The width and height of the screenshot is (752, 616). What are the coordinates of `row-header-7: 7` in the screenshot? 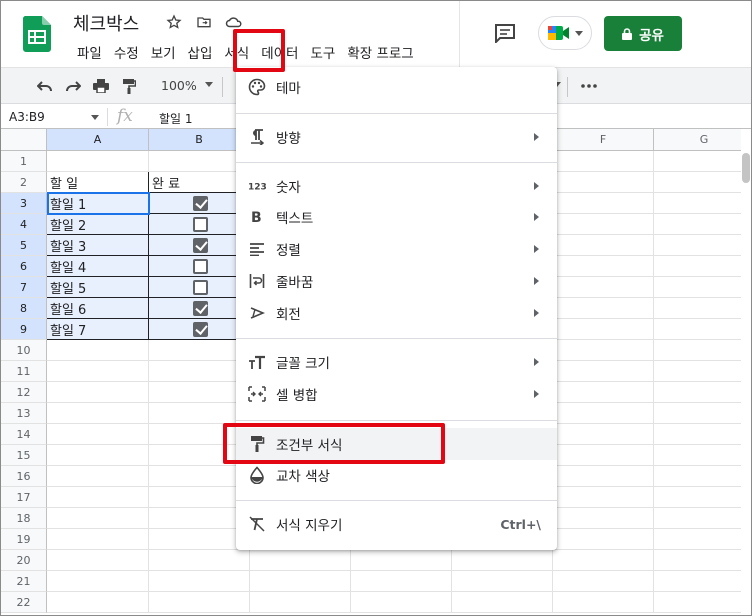 It's located at (24, 287).